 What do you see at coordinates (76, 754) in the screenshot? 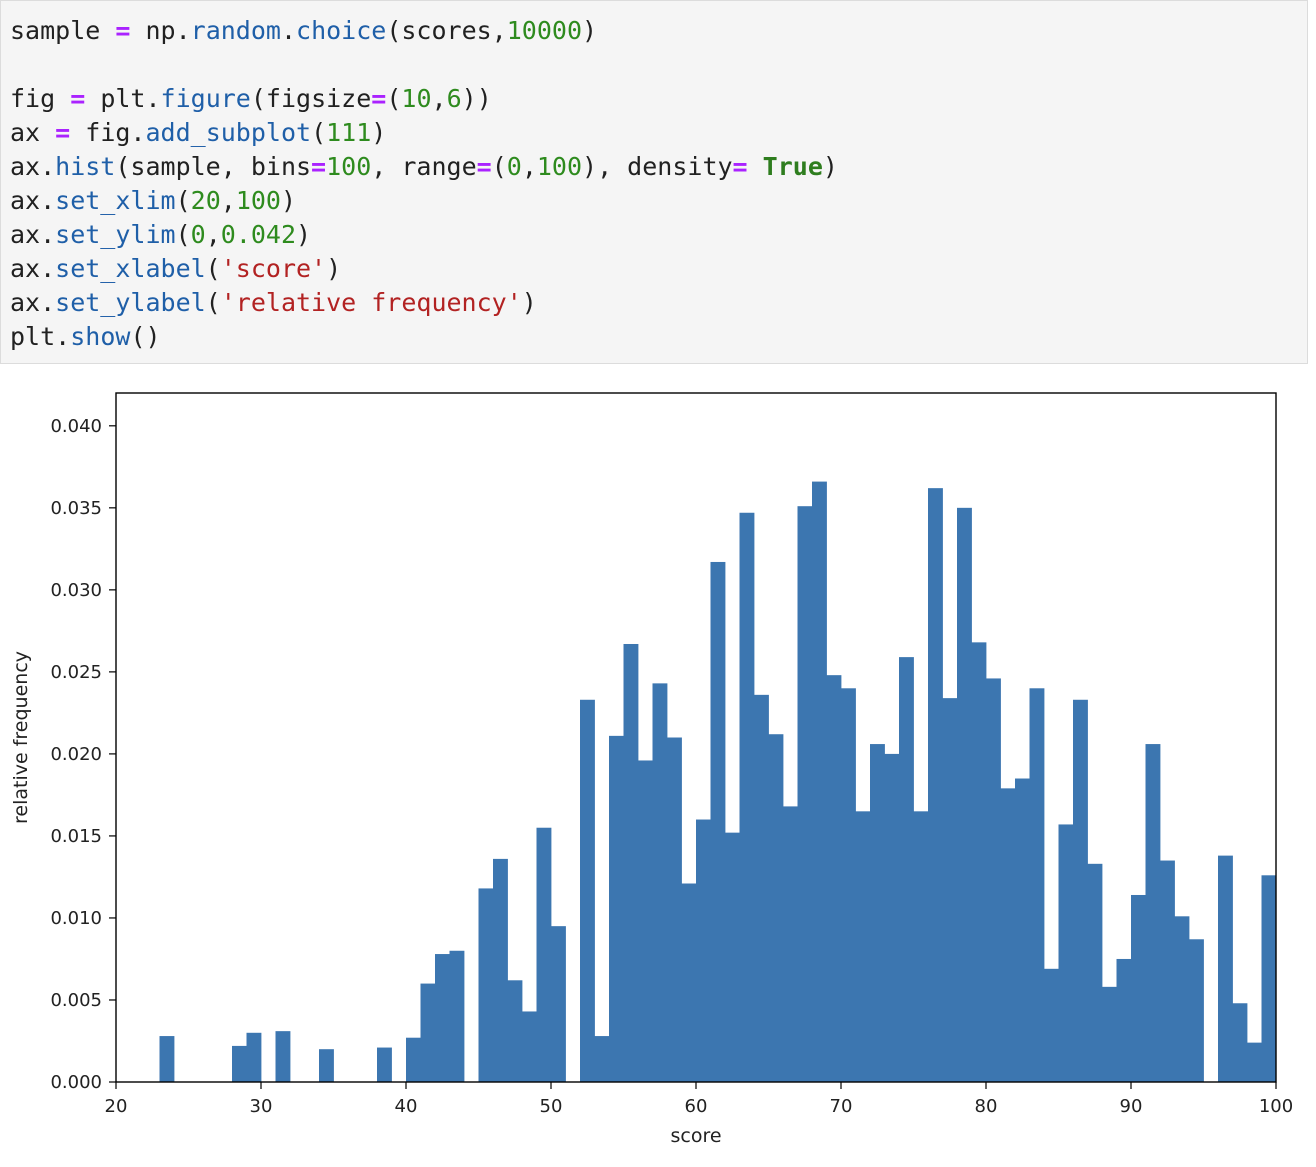
I see `y-tick-label: 0.020` at bounding box center [76, 754].